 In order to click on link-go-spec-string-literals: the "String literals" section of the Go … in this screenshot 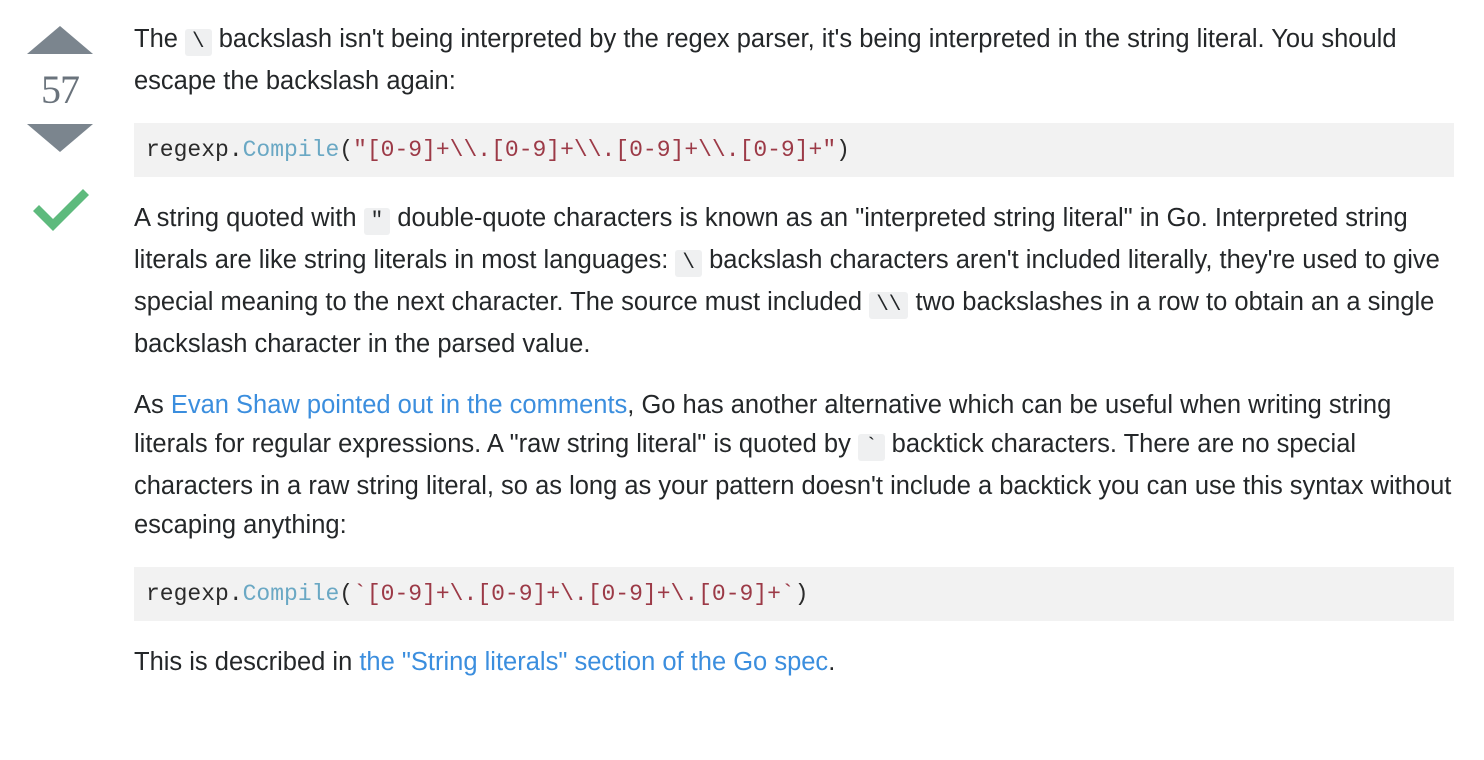, I will do `click(593, 662)`.